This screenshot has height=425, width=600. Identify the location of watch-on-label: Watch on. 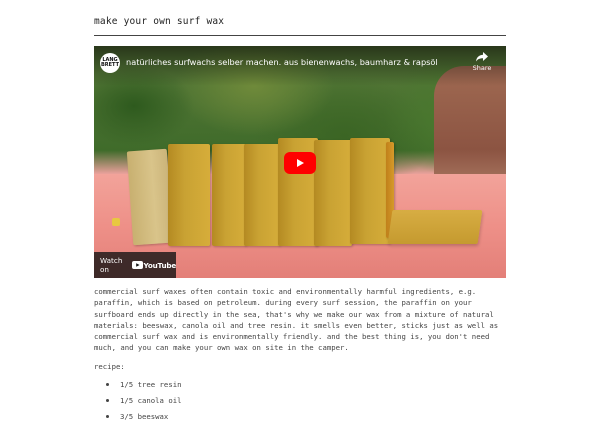
(111, 265).